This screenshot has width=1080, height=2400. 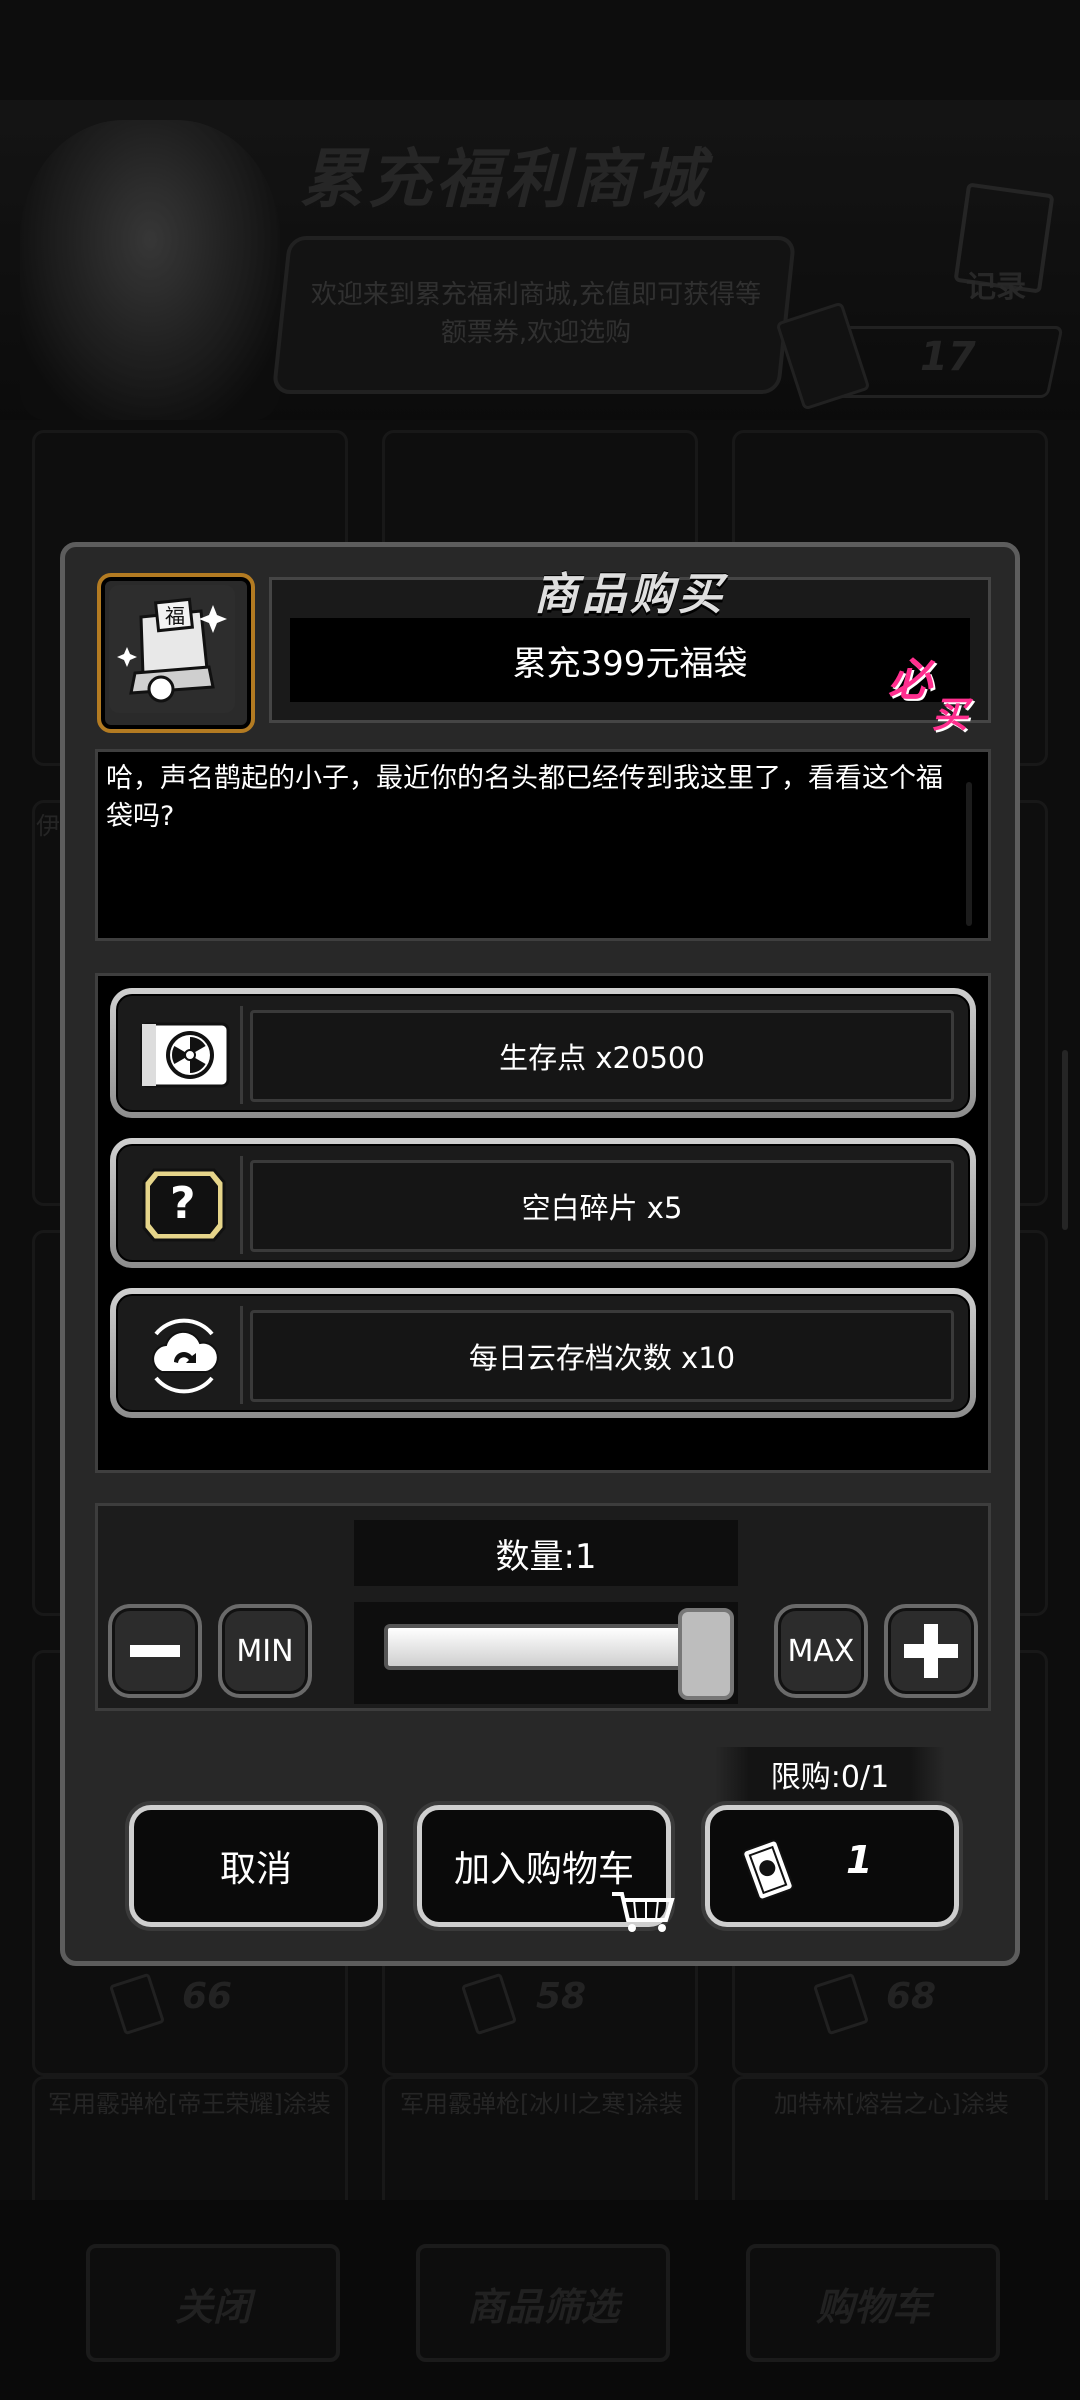 I want to click on add-to-cart-label: 加入购物车, so click(x=543, y=1869).